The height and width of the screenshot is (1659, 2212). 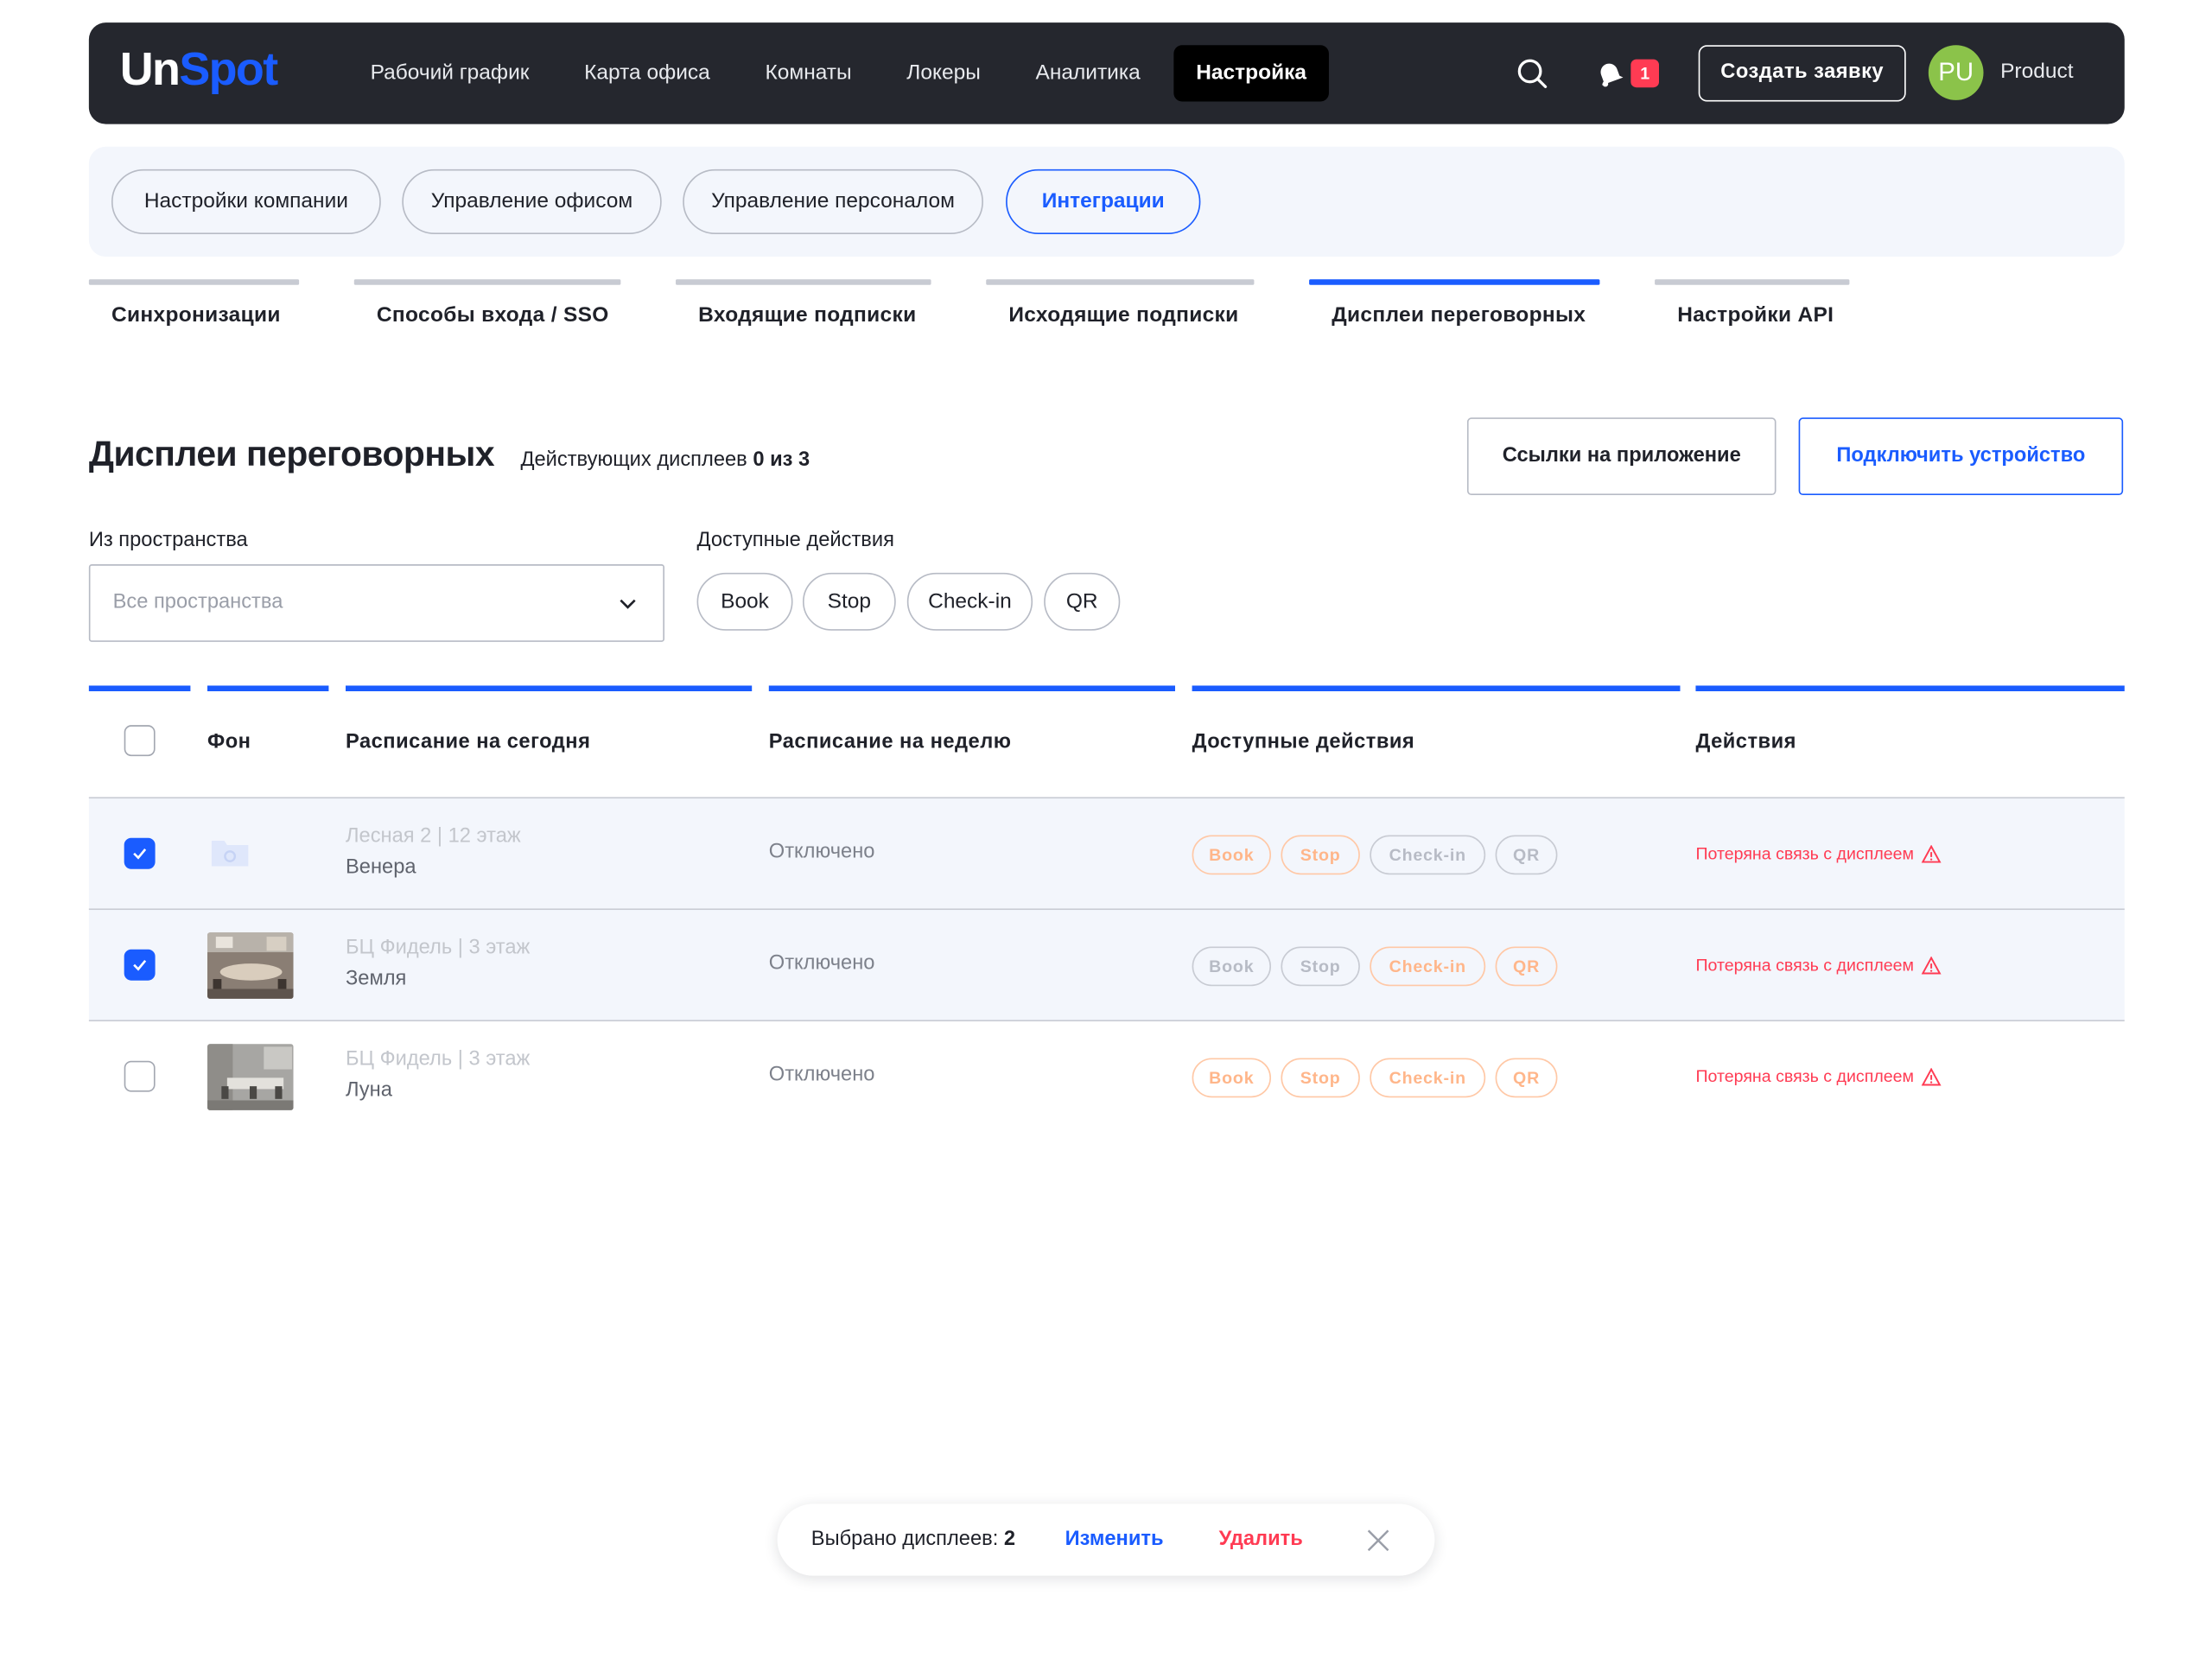 I want to click on nav-item-settings: Настройка, so click(x=1251, y=73).